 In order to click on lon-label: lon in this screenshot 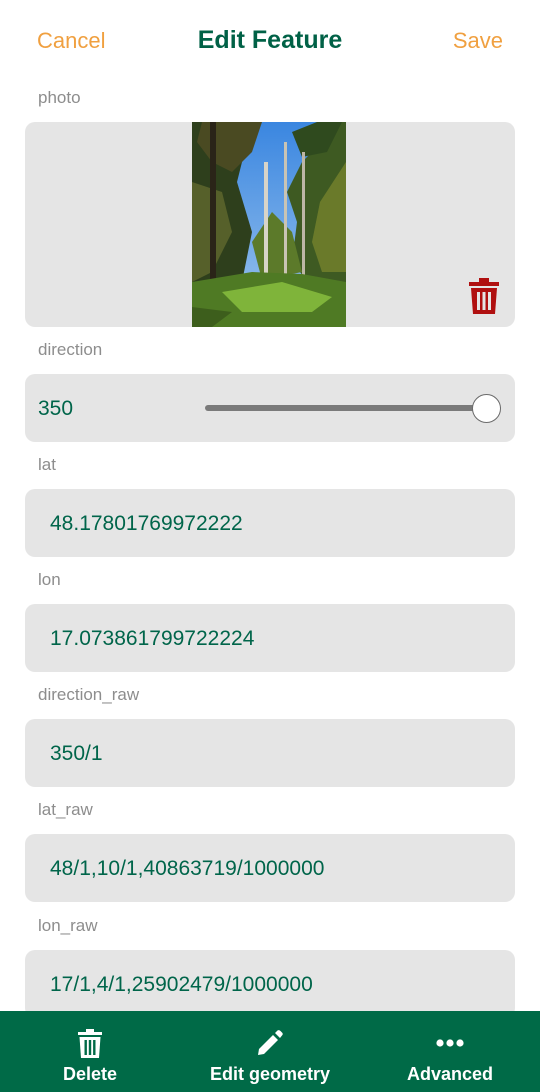, I will do `click(49, 579)`.